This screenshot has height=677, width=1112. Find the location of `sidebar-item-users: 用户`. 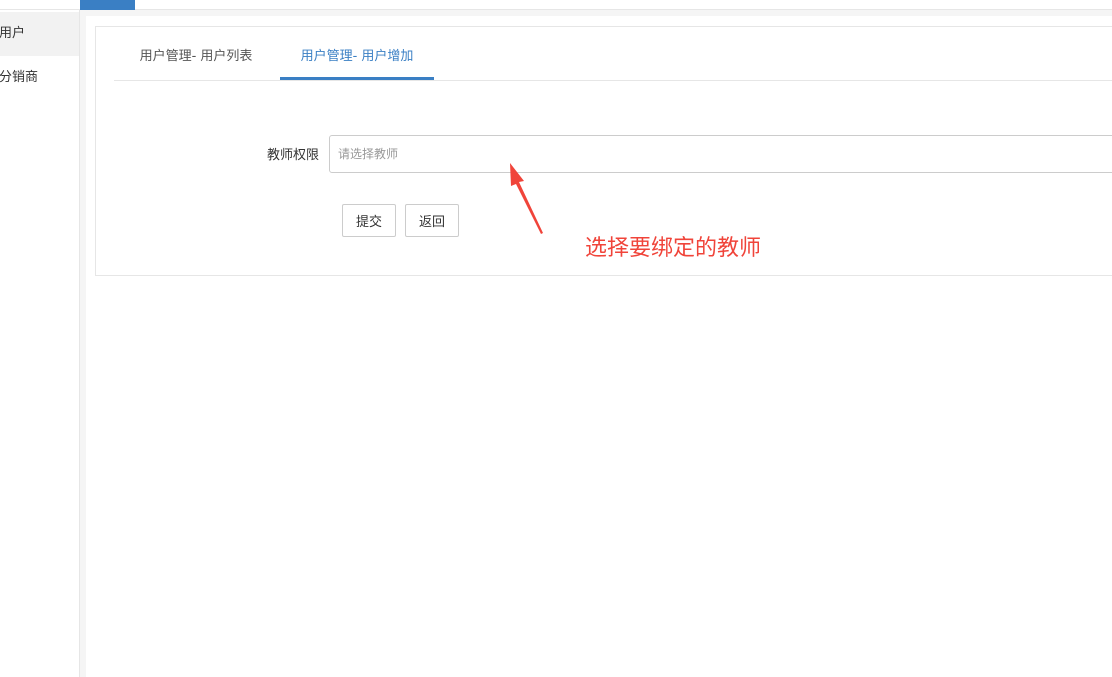

sidebar-item-users: 用户 is located at coordinates (39, 34).